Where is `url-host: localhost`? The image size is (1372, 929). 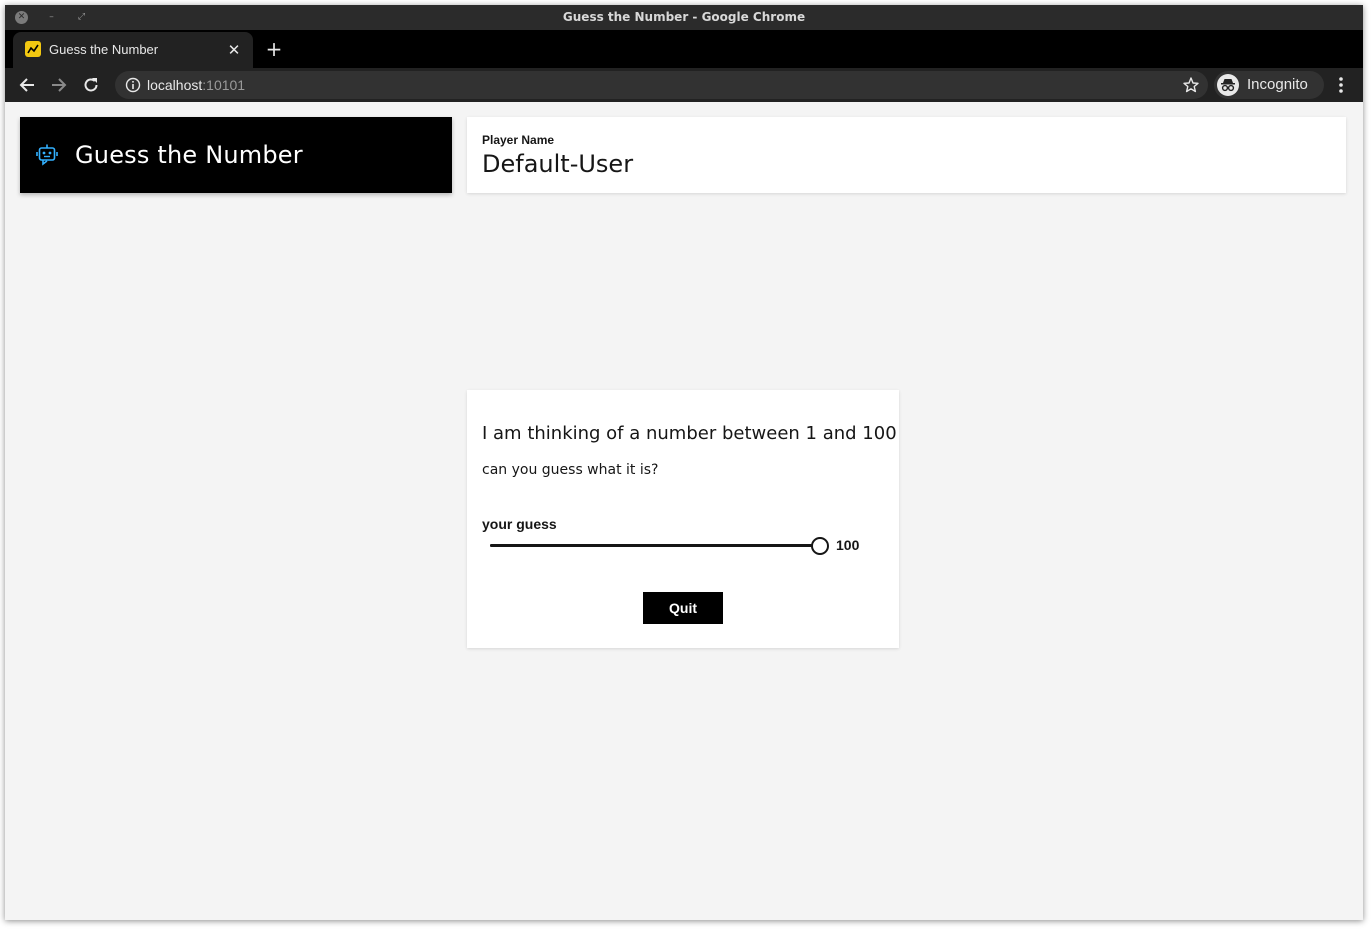
url-host: localhost is located at coordinates (175, 85).